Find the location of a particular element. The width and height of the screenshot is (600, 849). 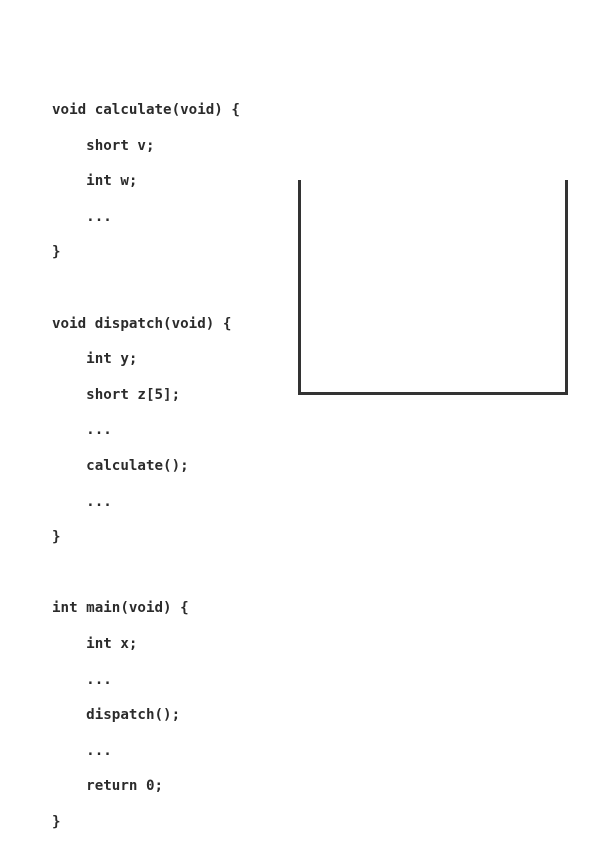

code-line: return 0; is located at coordinates (108, 786).